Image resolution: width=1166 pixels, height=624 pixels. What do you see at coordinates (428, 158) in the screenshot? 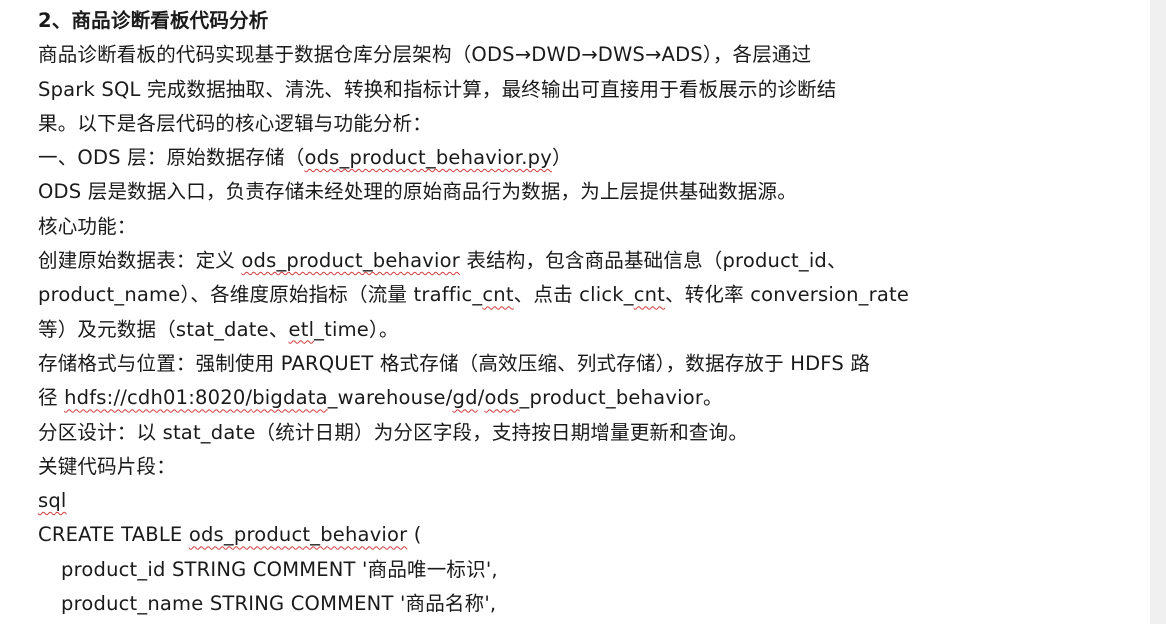
I see `filename-text: ods_product_behavior.py` at bounding box center [428, 158].